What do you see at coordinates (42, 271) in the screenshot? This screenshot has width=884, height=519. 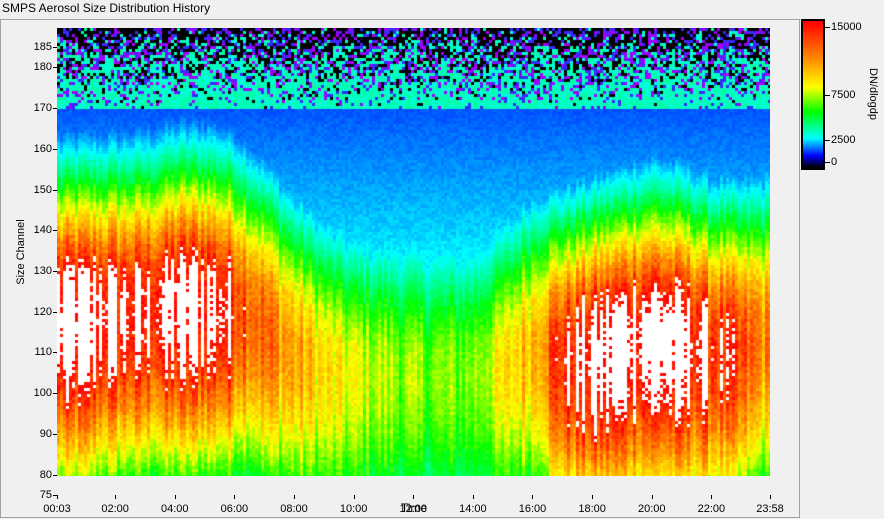 I see `y-tick-label: 130` at bounding box center [42, 271].